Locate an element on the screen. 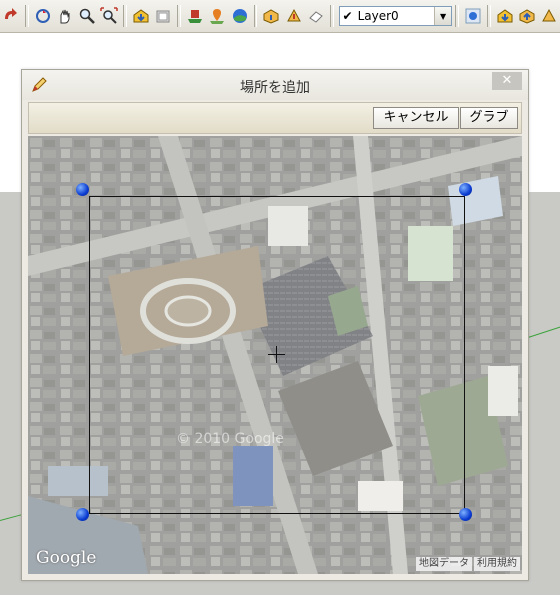 Image resolution: width=560 pixels, height=595 pixels. share-component-icon is located at coordinates (527, 16).